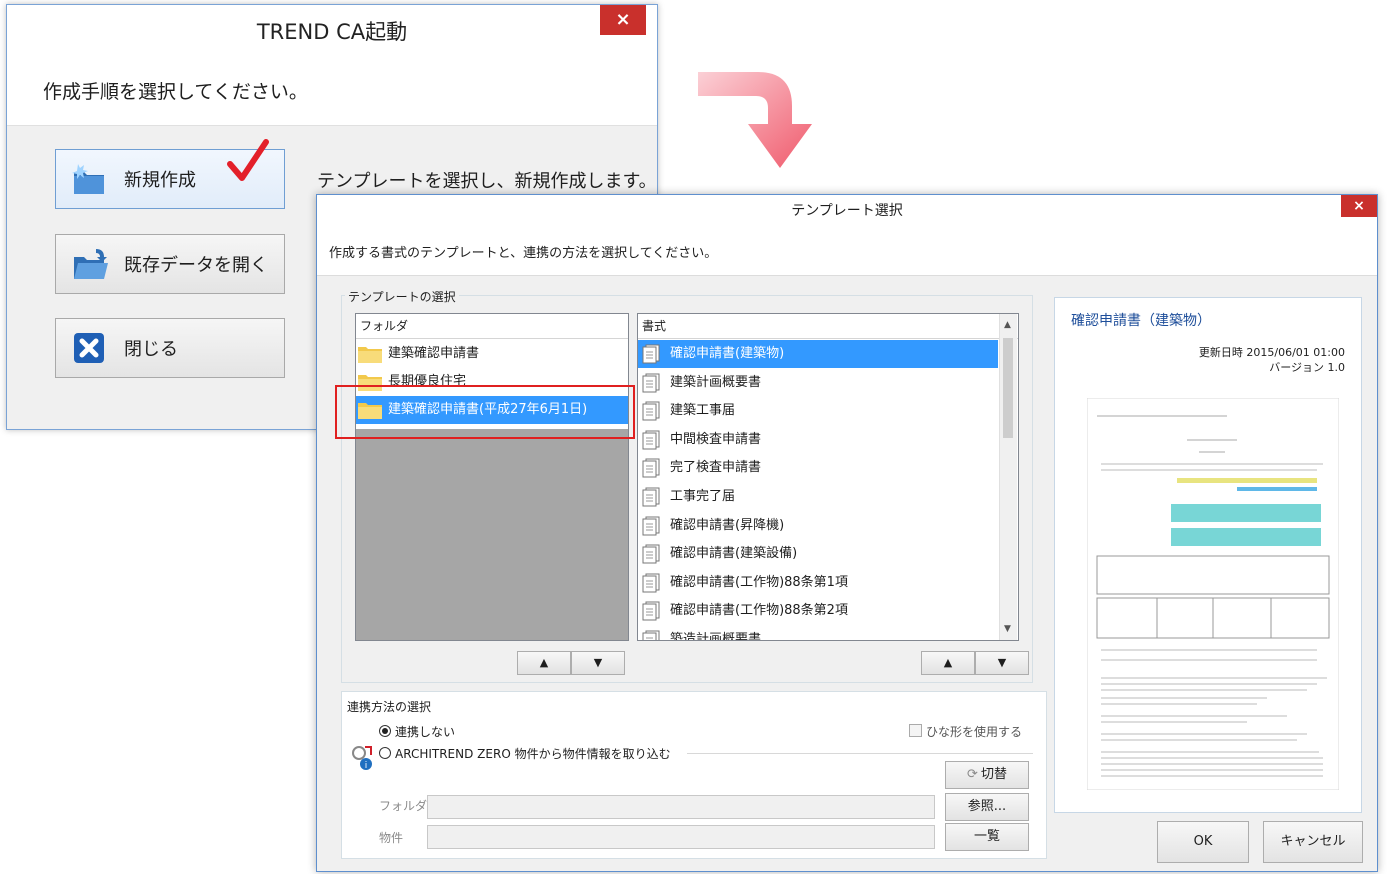 The image size is (1387, 874). I want to click on format-item-label: 確認申請書(工作物)88条第1項, so click(759, 582).